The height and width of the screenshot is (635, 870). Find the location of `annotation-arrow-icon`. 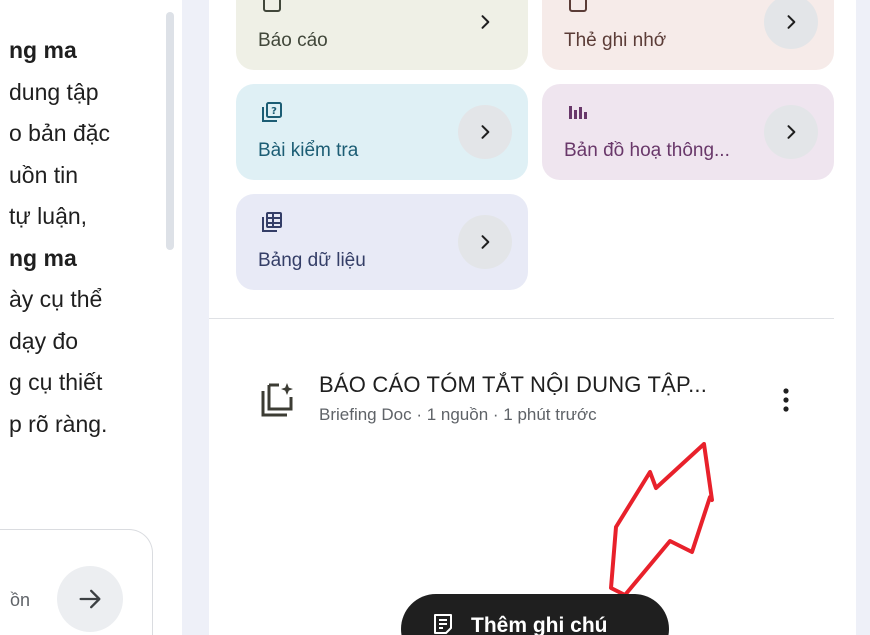

annotation-arrow-icon is located at coordinates (661, 519).